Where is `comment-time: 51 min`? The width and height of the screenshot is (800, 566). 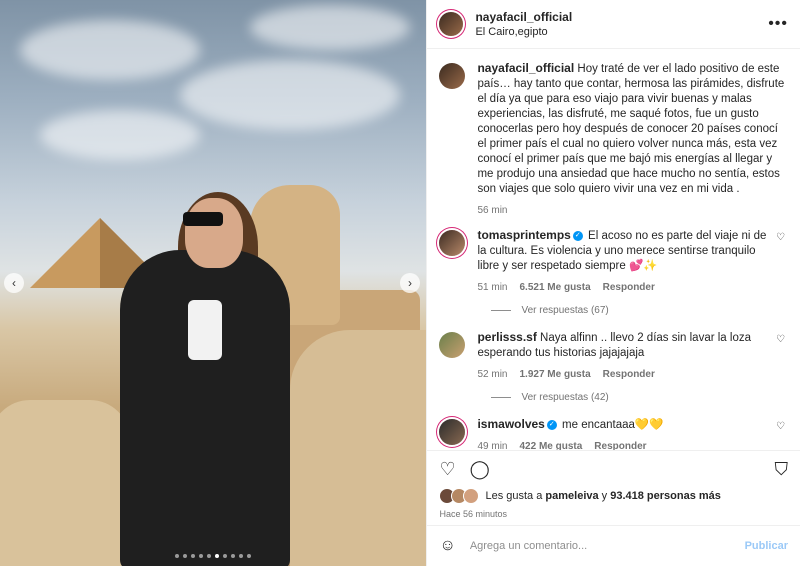
comment-time: 51 min is located at coordinates (492, 287).